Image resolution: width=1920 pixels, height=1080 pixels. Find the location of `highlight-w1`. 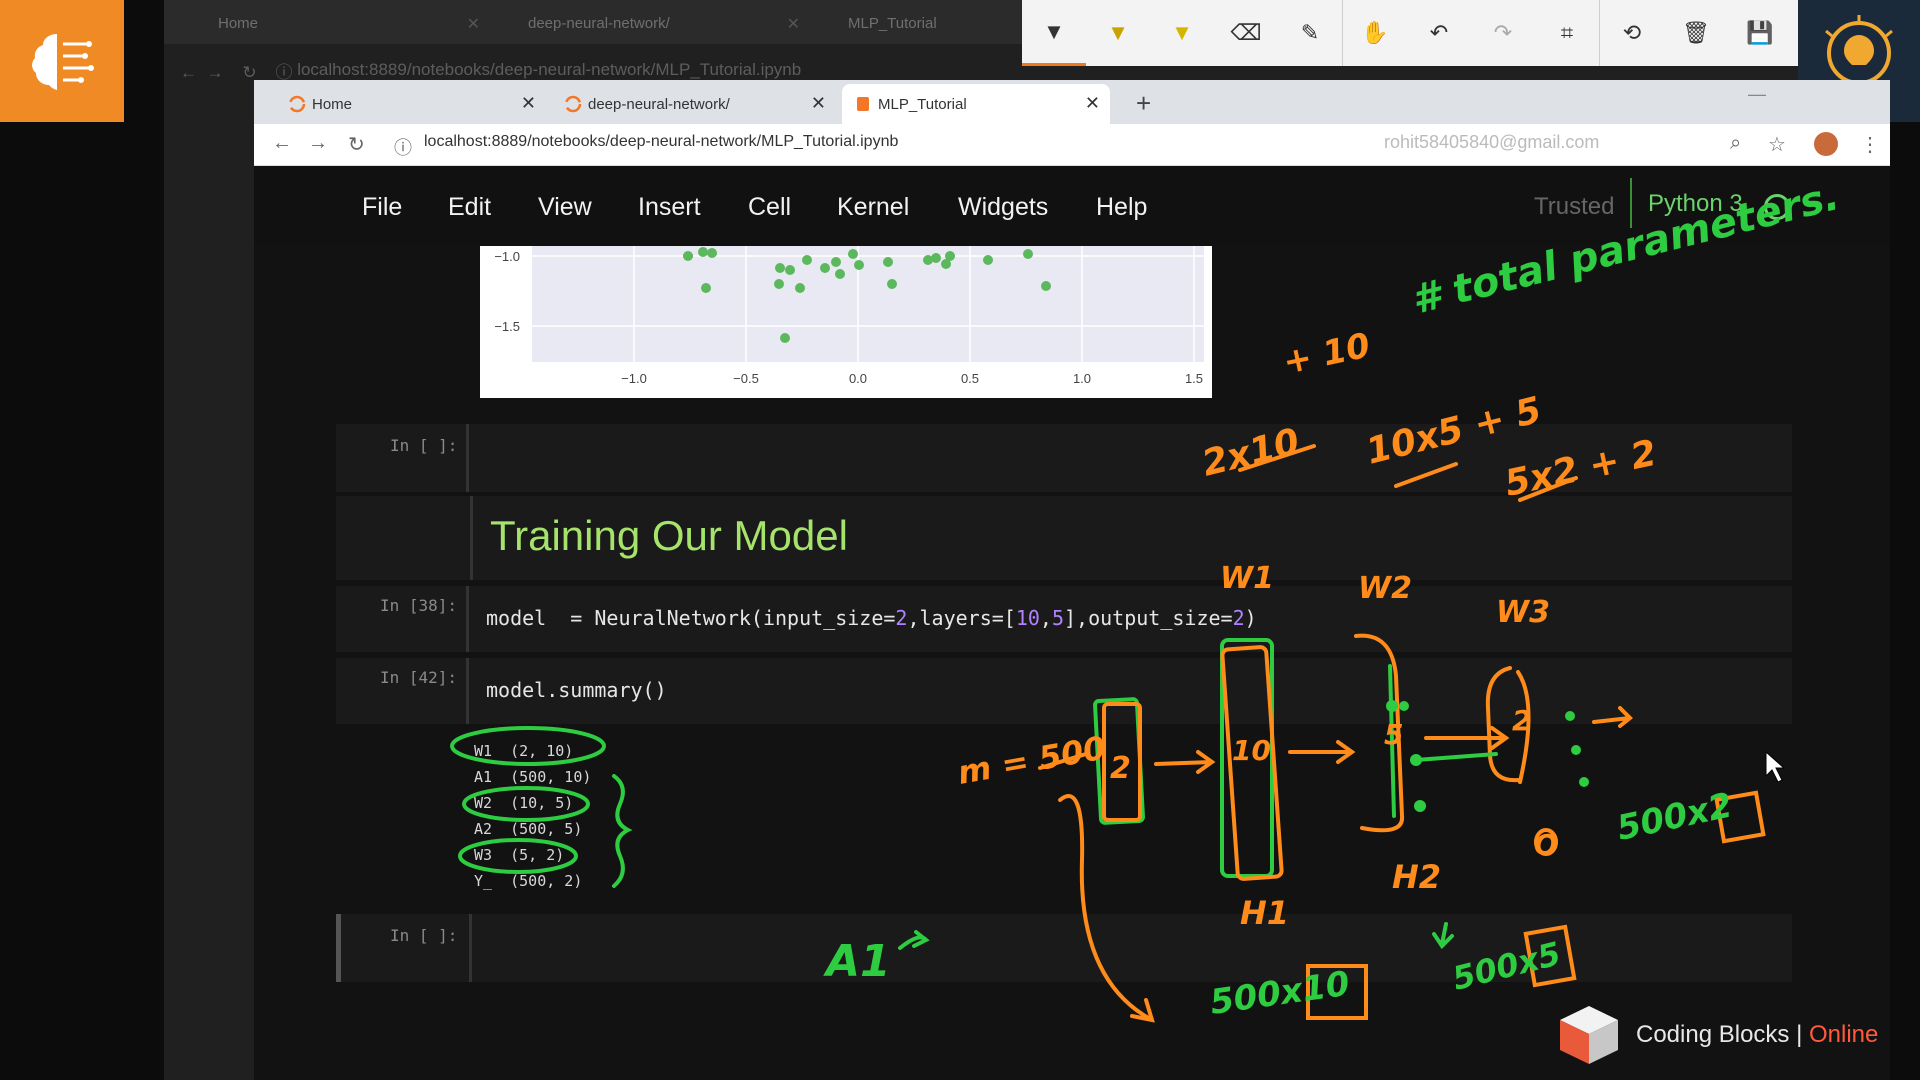

highlight-w1 is located at coordinates (528, 746).